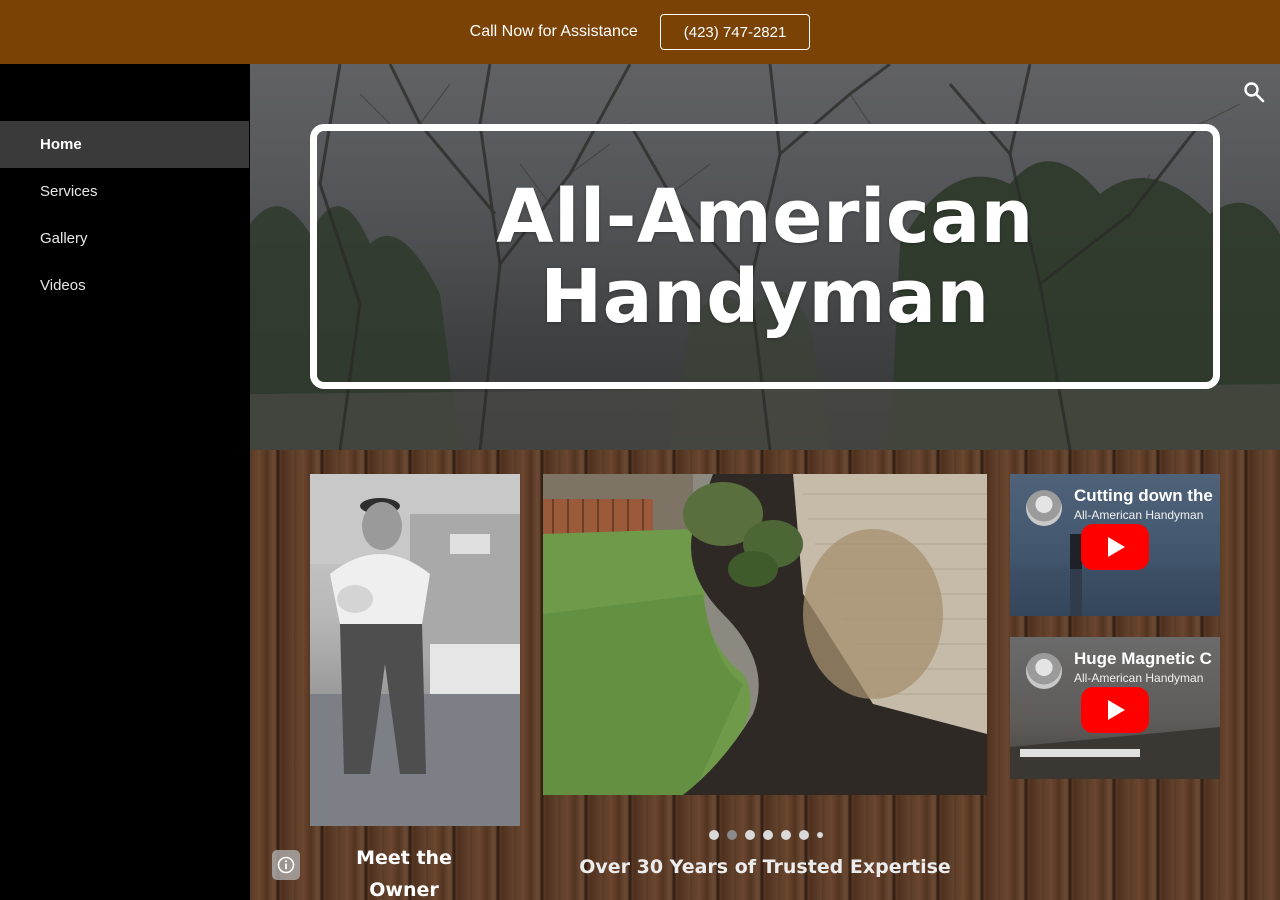 Image resolution: width=1280 pixels, height=900 pixels. I want to click on carousel-slide-image, so click(765, 634).